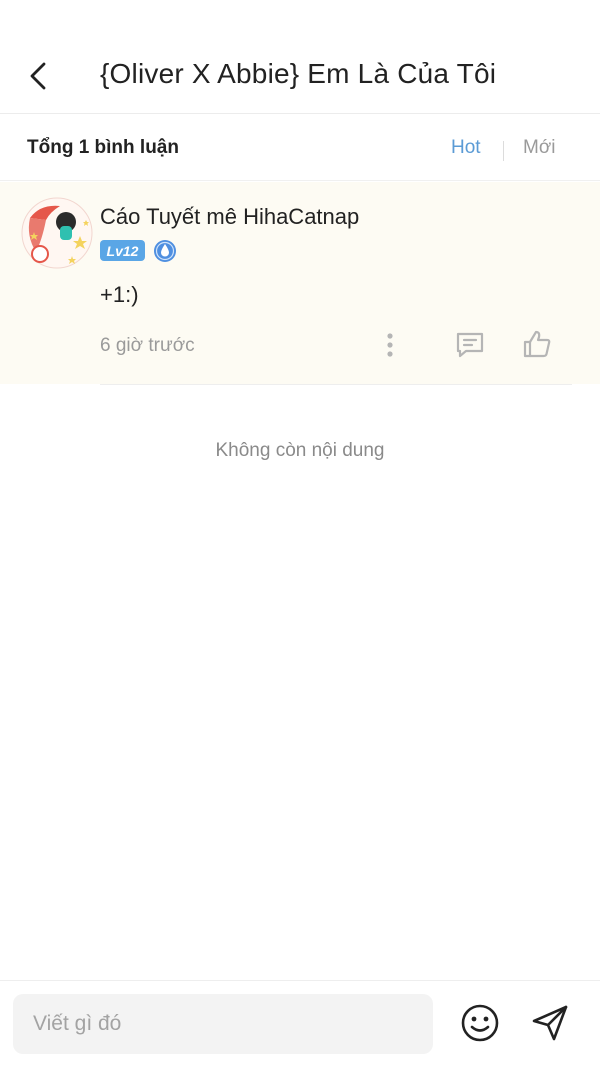 This screenshot has width=600, height=1067. I want to click on send-icon, so click(550, 1023).